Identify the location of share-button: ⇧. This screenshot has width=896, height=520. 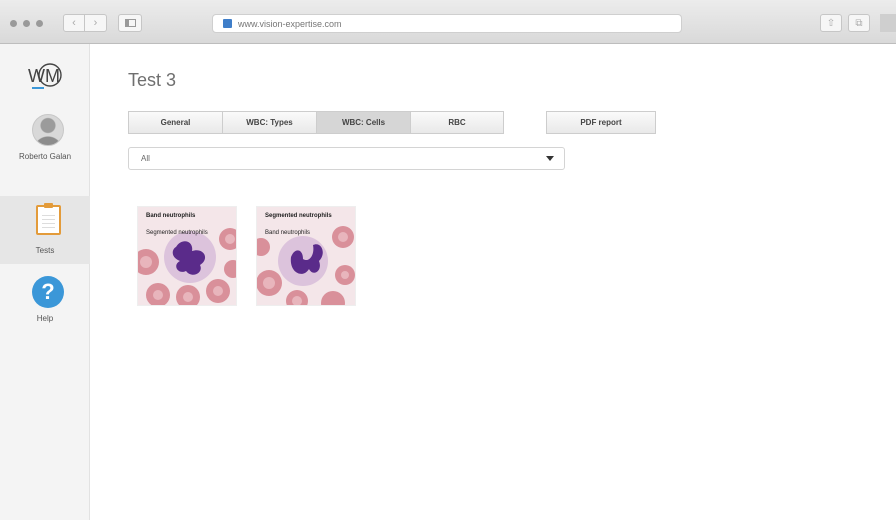
(831, 23).